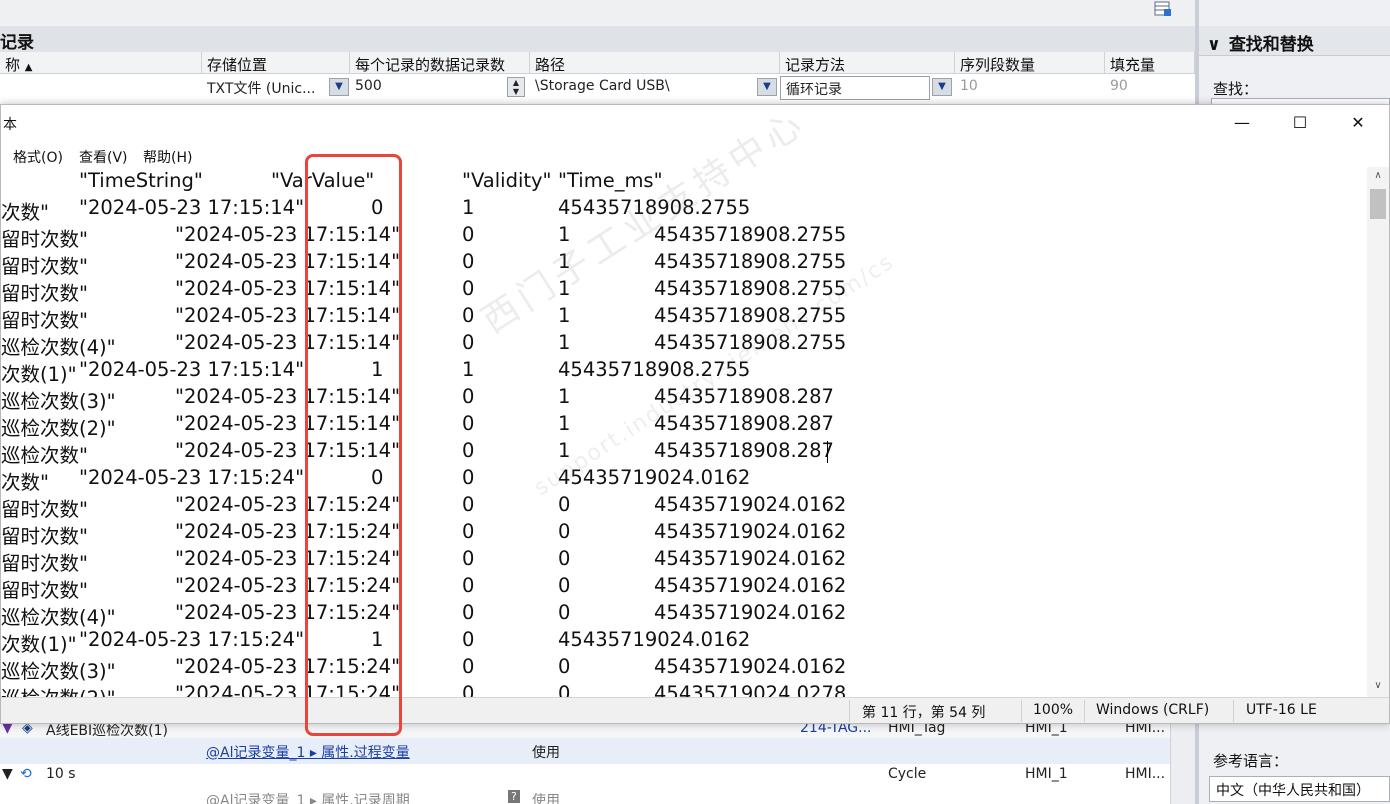 This screenshot has width=1390, height=804. Describe the element at coordinates (514, 796) in the screenshot. I see `help-icon: ?` at that location.